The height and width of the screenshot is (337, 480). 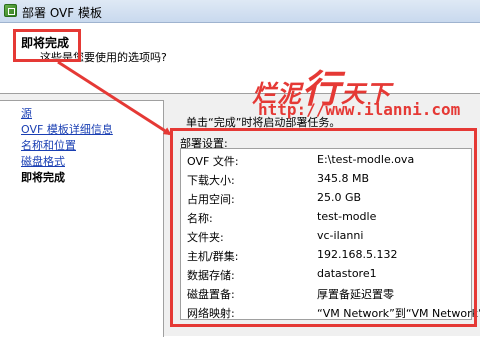 I want to click on annotation-arrow, so click(x=114, y=98).